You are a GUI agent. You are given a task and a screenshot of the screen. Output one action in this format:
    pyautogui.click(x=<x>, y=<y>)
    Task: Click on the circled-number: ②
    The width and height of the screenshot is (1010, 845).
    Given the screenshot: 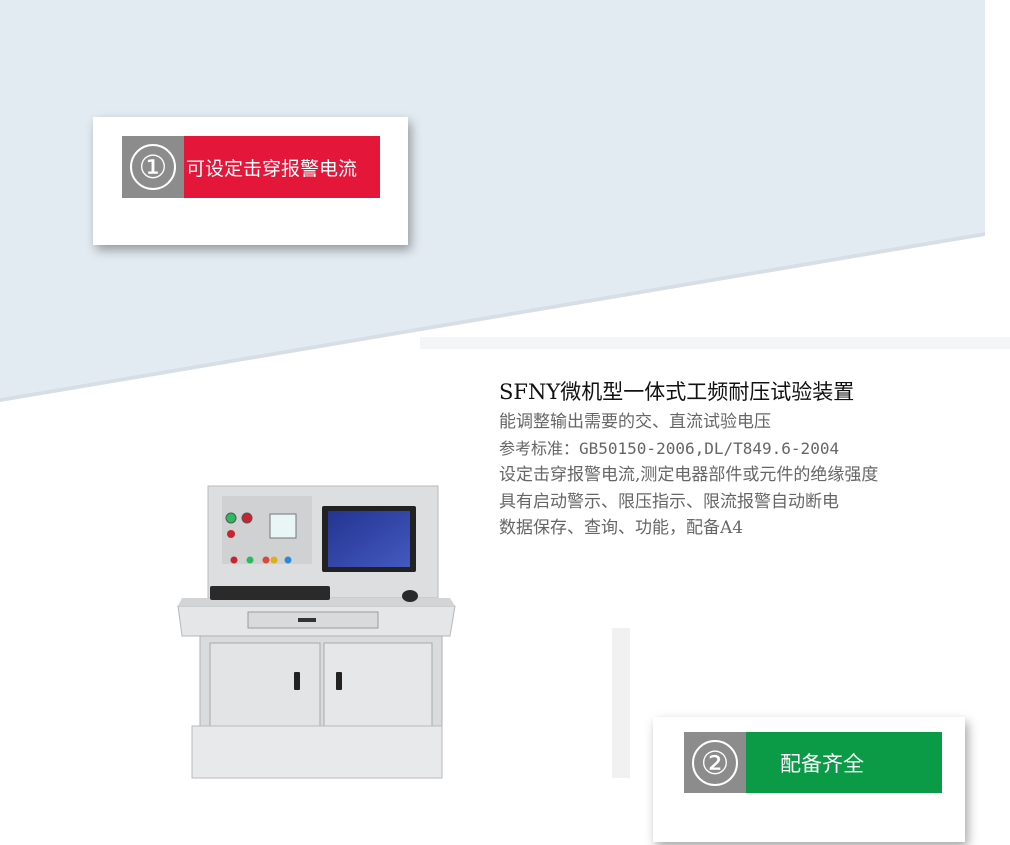 What is the action you would take?
    pyautogui.click(x=715, y=762)
    